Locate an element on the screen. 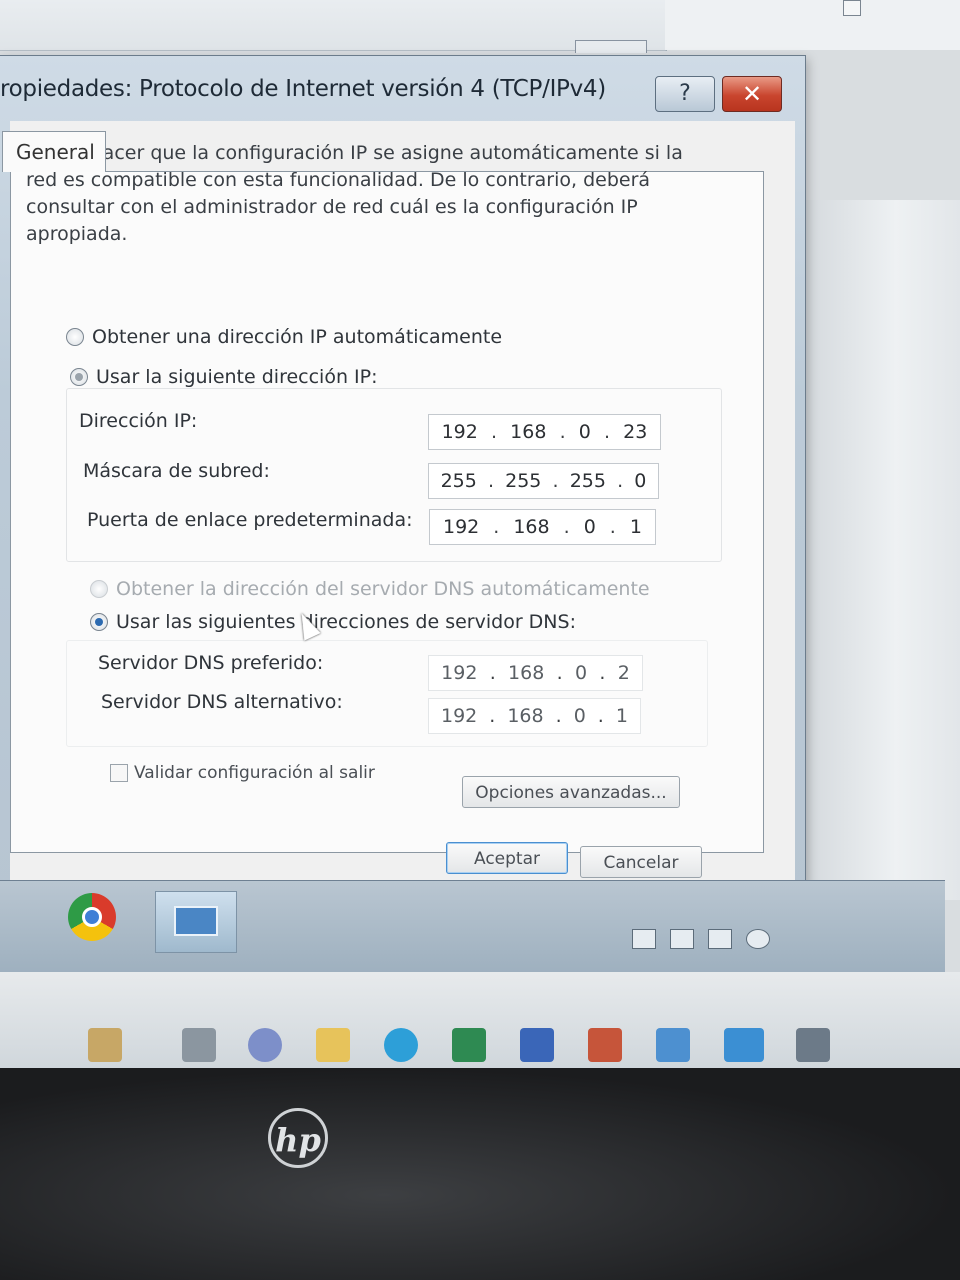 This screenshot has width=960, height=1280. subnet-mask-field: 255. 255. 255. 0 is located at coordinates (543, 481).